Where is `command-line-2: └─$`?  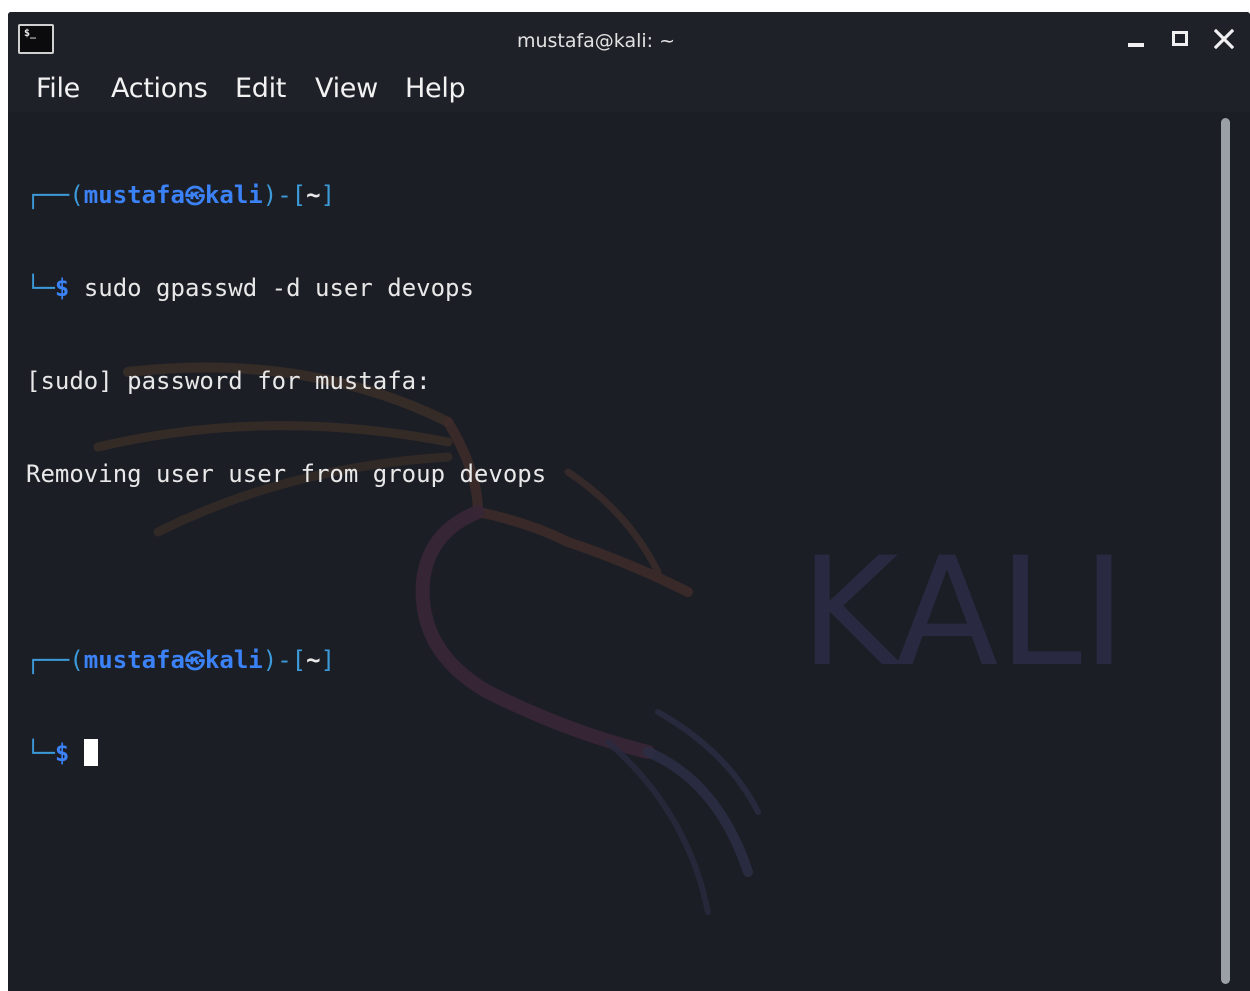 command-line-2: └─$ is located at coordinates (286, 753).